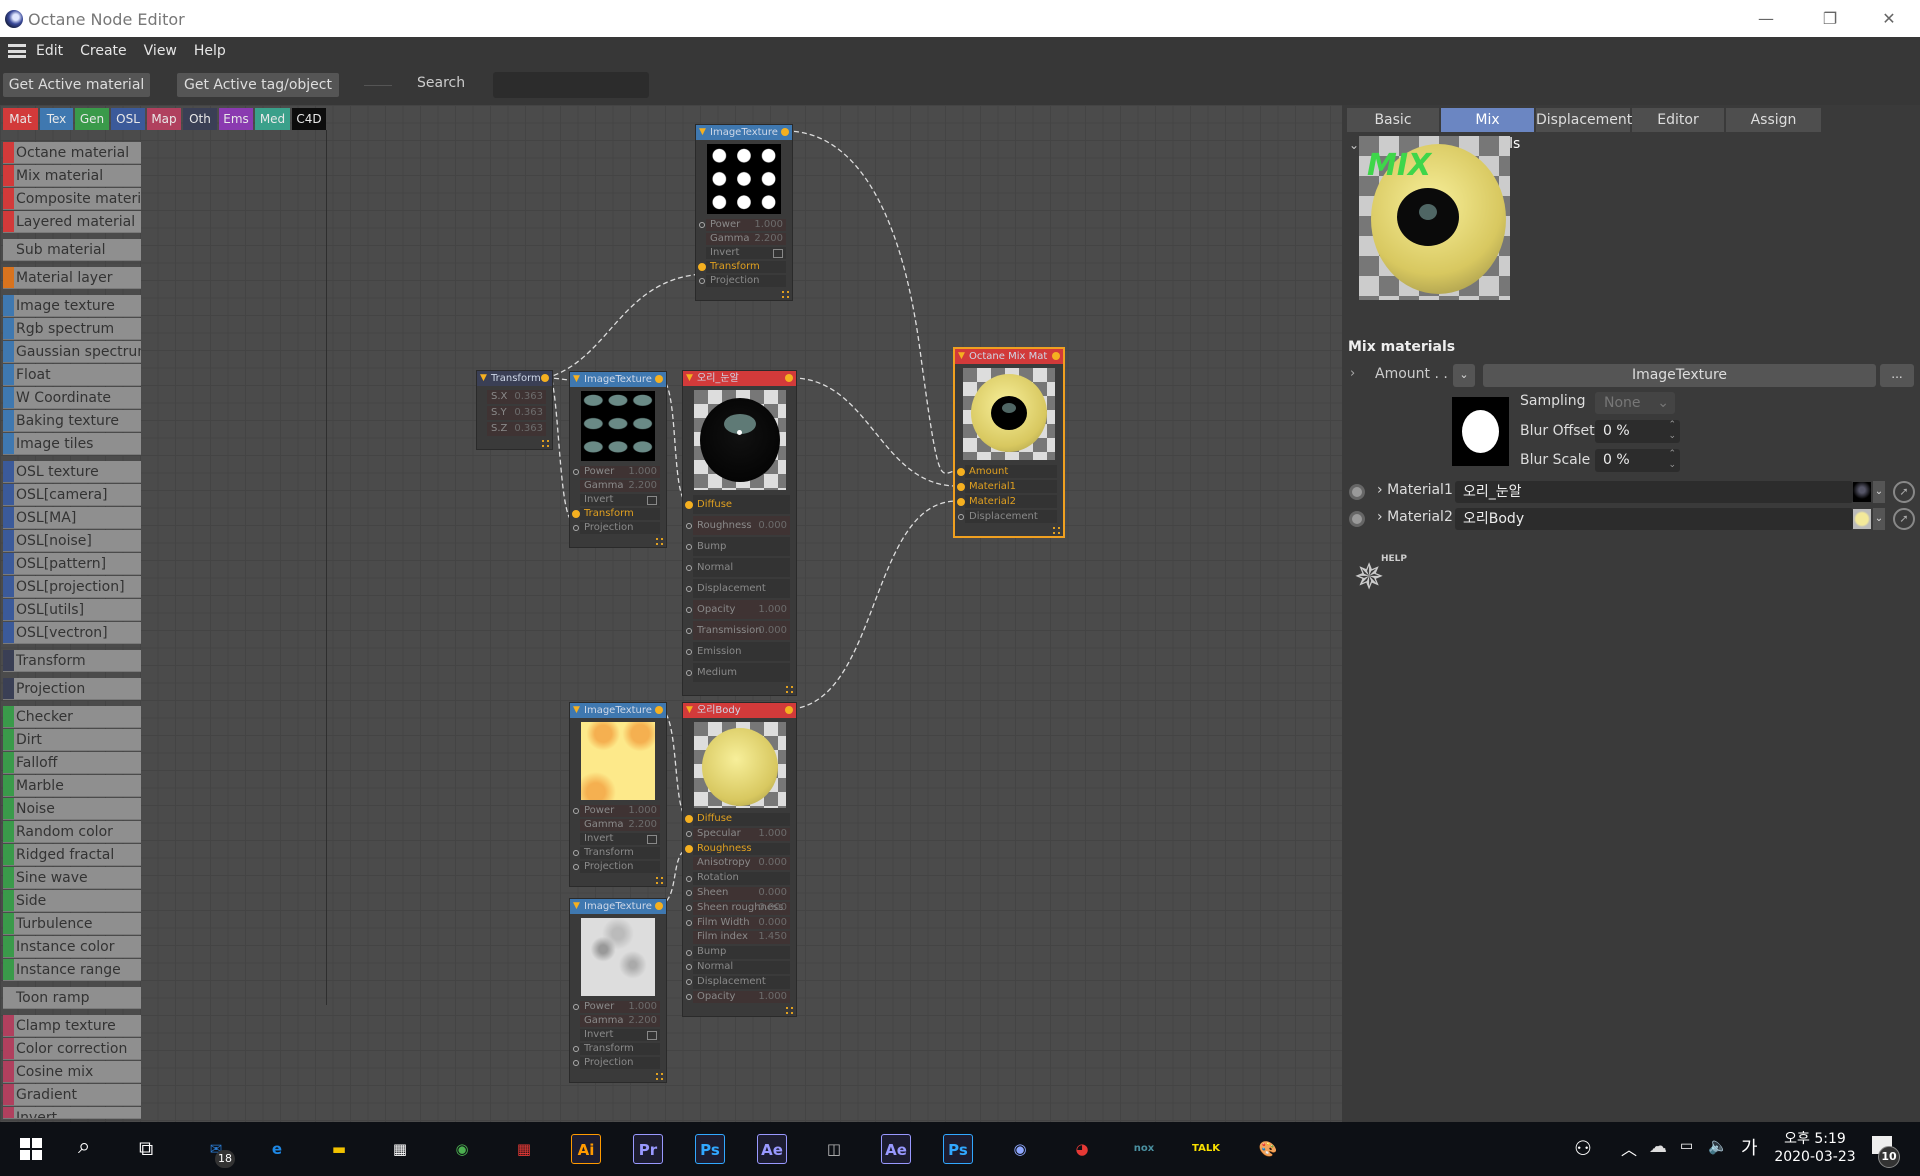 Image resolution: width=1920 pixels, height=1176 pixels. I want to click on palette-item-baking-texture: Baking texture, so click(72, 421).